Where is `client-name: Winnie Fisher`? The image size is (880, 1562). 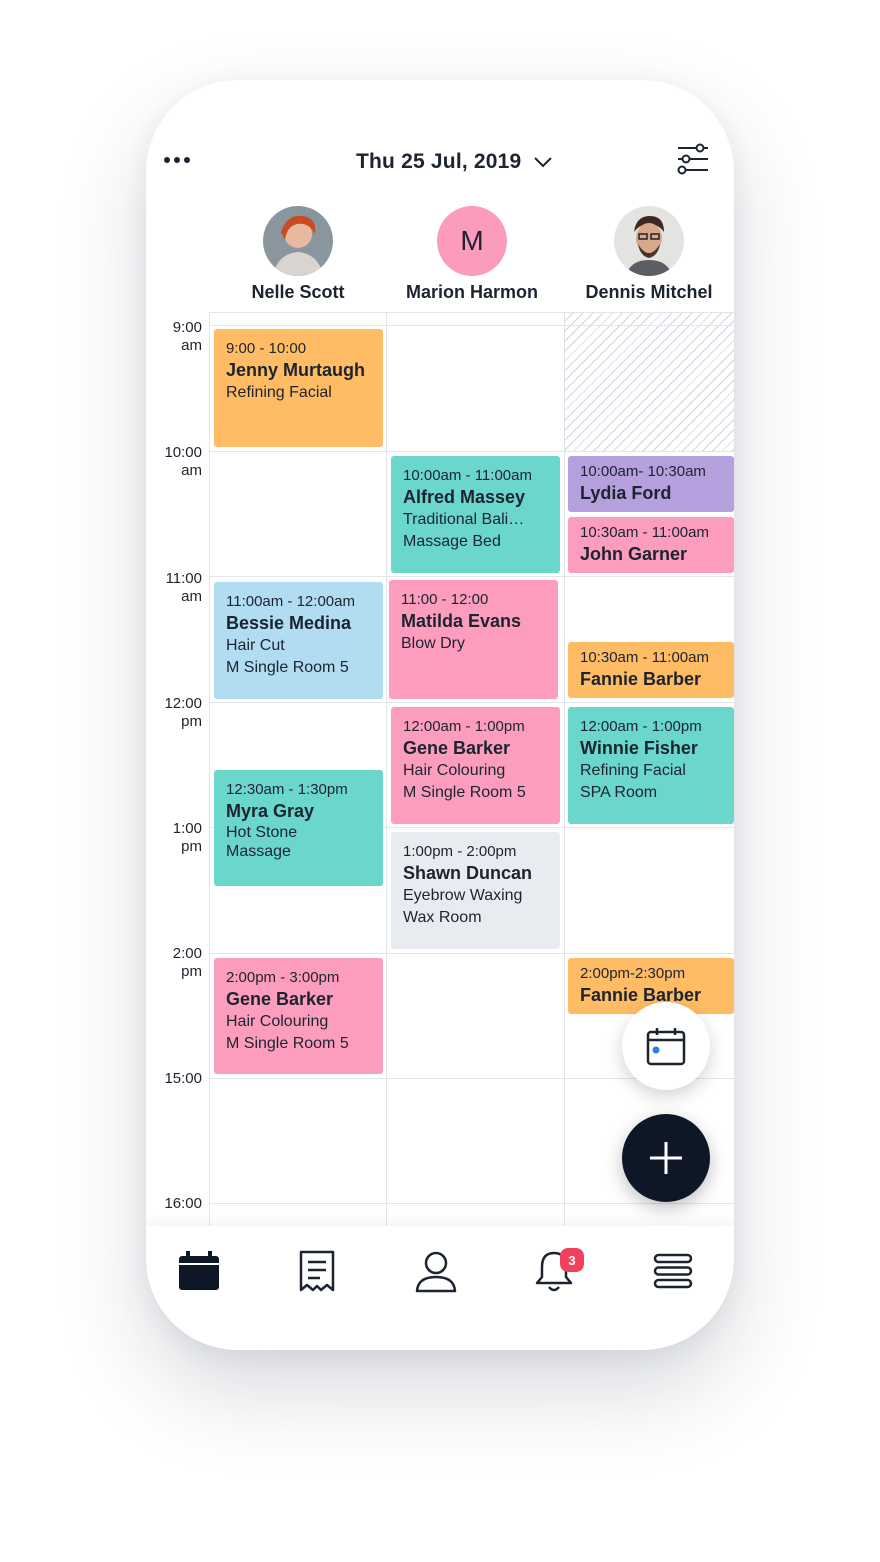
client-name: Winnie Fisher is located at coordinates (639, 748).